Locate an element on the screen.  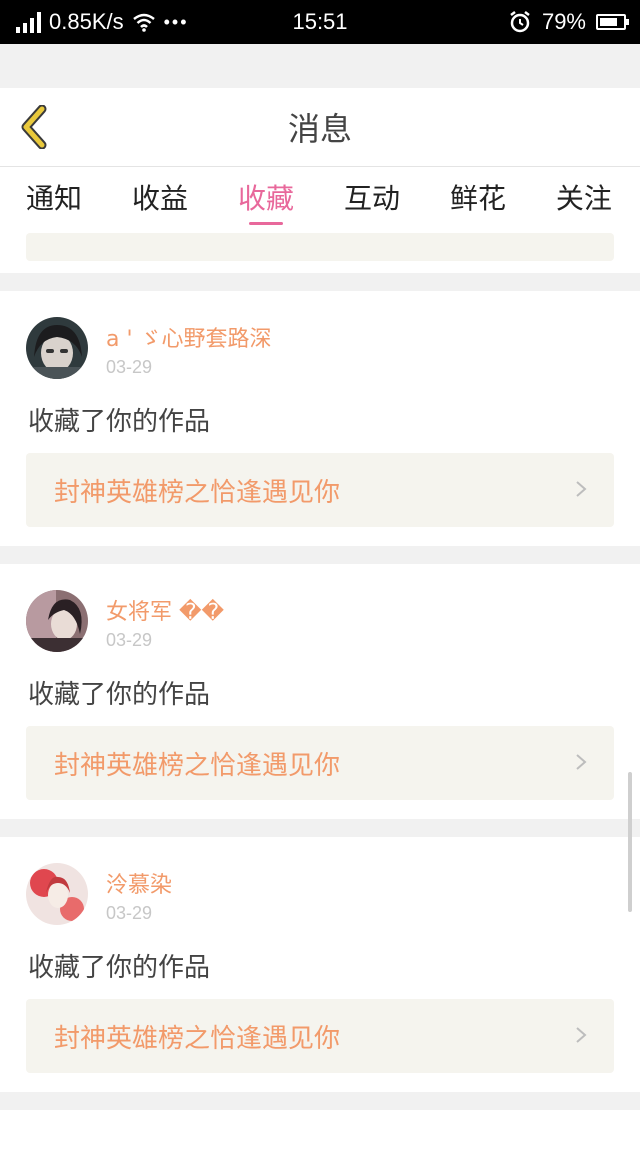
page-title: 消息 is located at coordinates (319, 129).